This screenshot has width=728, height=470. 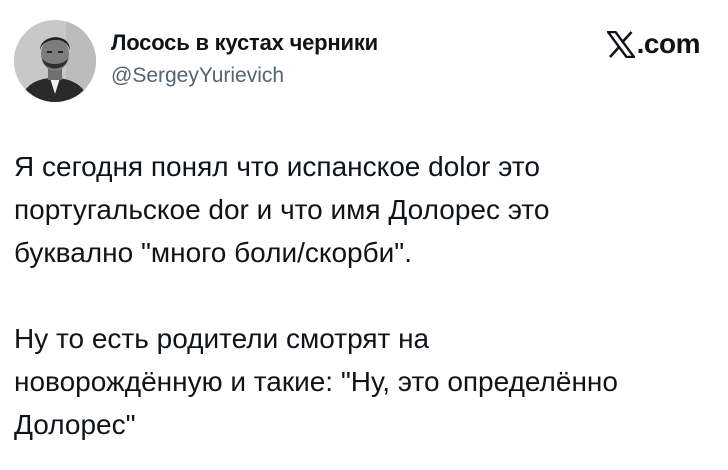 I want to click on brand-domain-text: .com, so click(x=668, y=43).